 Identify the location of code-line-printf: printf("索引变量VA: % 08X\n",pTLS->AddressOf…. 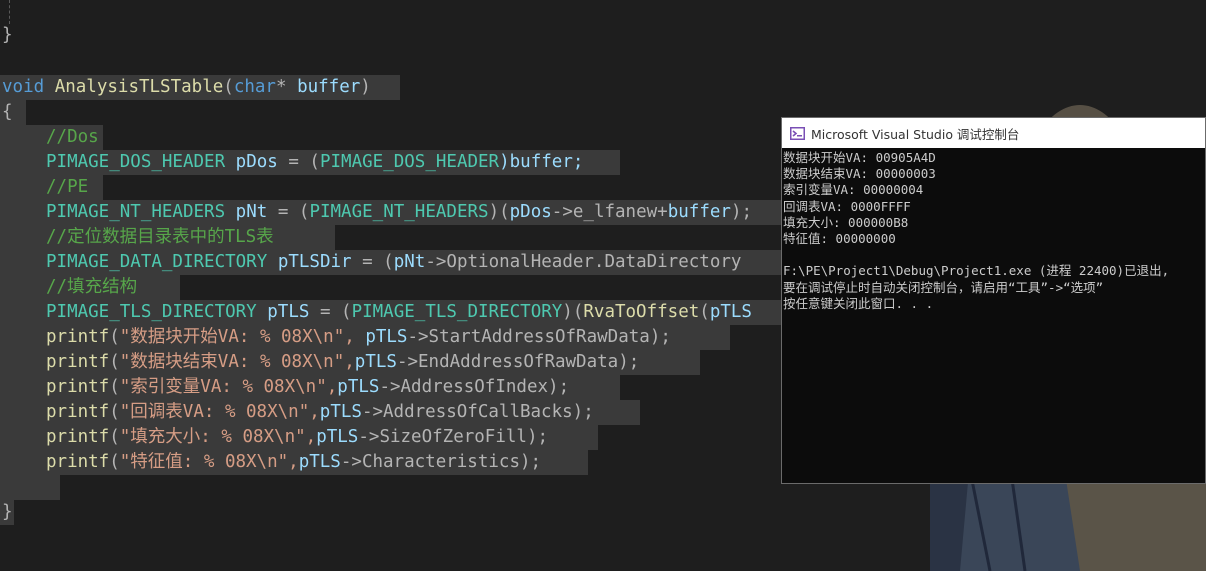
(307, 387).